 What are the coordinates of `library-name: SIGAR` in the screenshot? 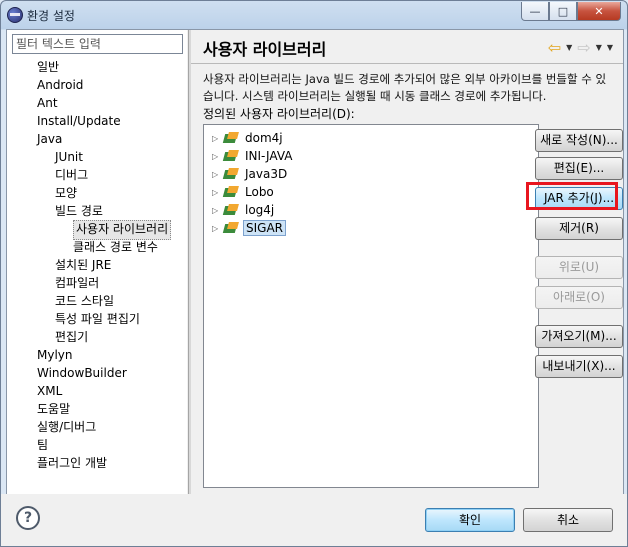 It's located at (265, 228).